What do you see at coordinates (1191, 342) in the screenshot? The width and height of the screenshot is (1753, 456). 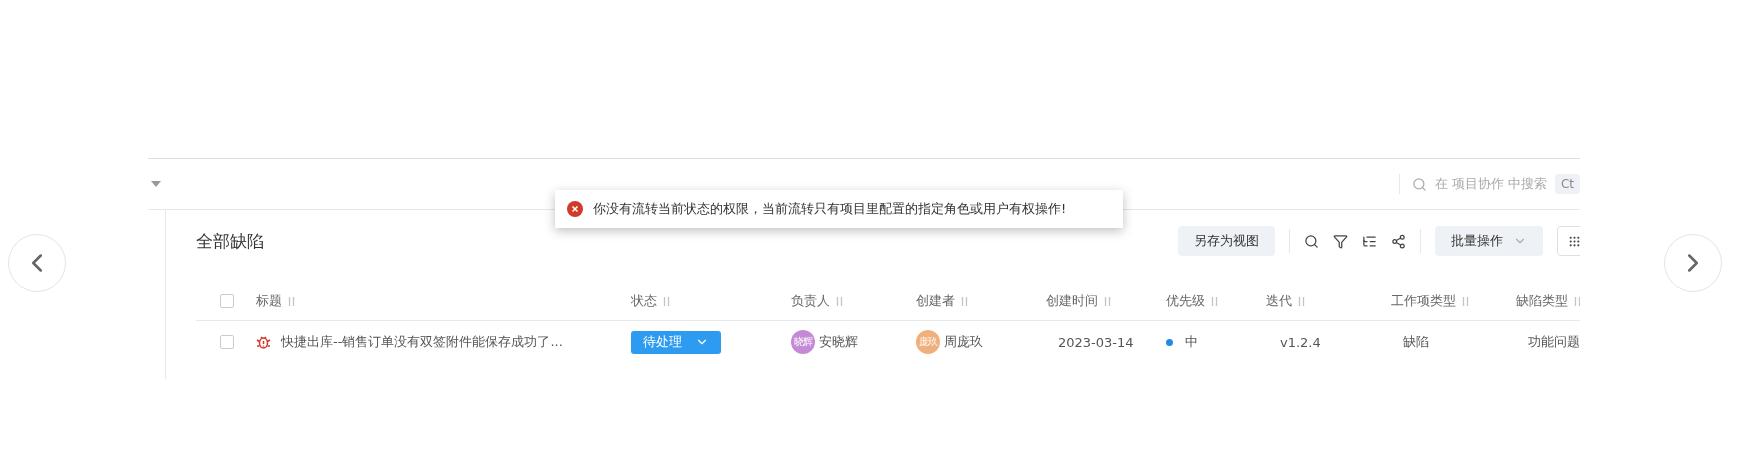 I see `priority-label: 中` at bounding box center [1191, 342].